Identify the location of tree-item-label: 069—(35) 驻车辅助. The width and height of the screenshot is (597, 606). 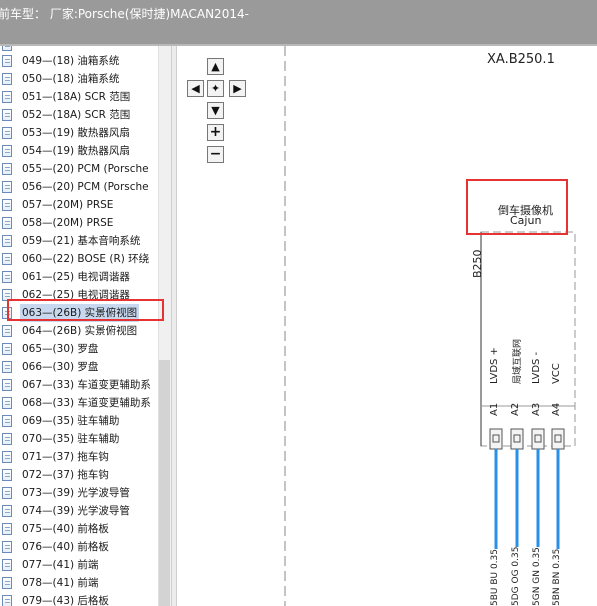
(71, 421).